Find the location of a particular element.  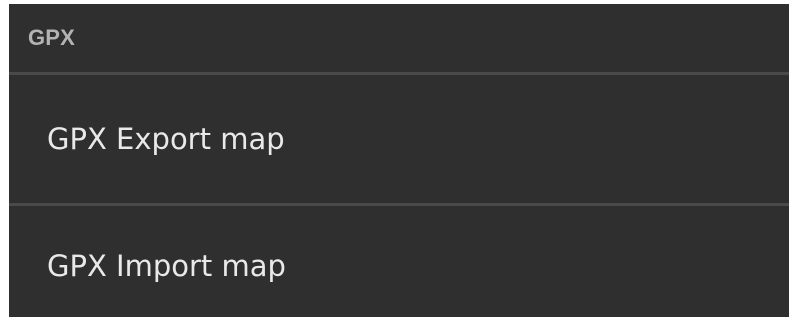

menu-item-label: GPX Import map is located at coordinates (166, 266).